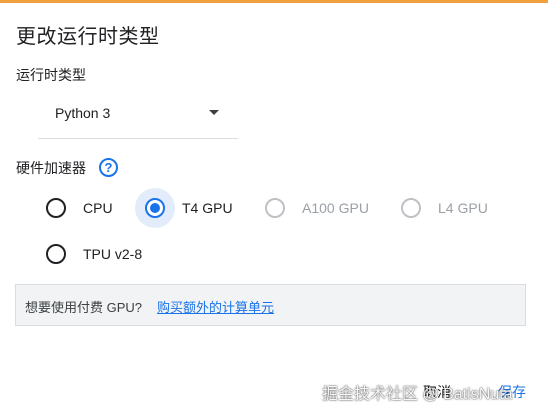 The height and width of the screenshot is (413, 548). I want to click on dialog-title: 更改运行时类型, so click(88, 37).